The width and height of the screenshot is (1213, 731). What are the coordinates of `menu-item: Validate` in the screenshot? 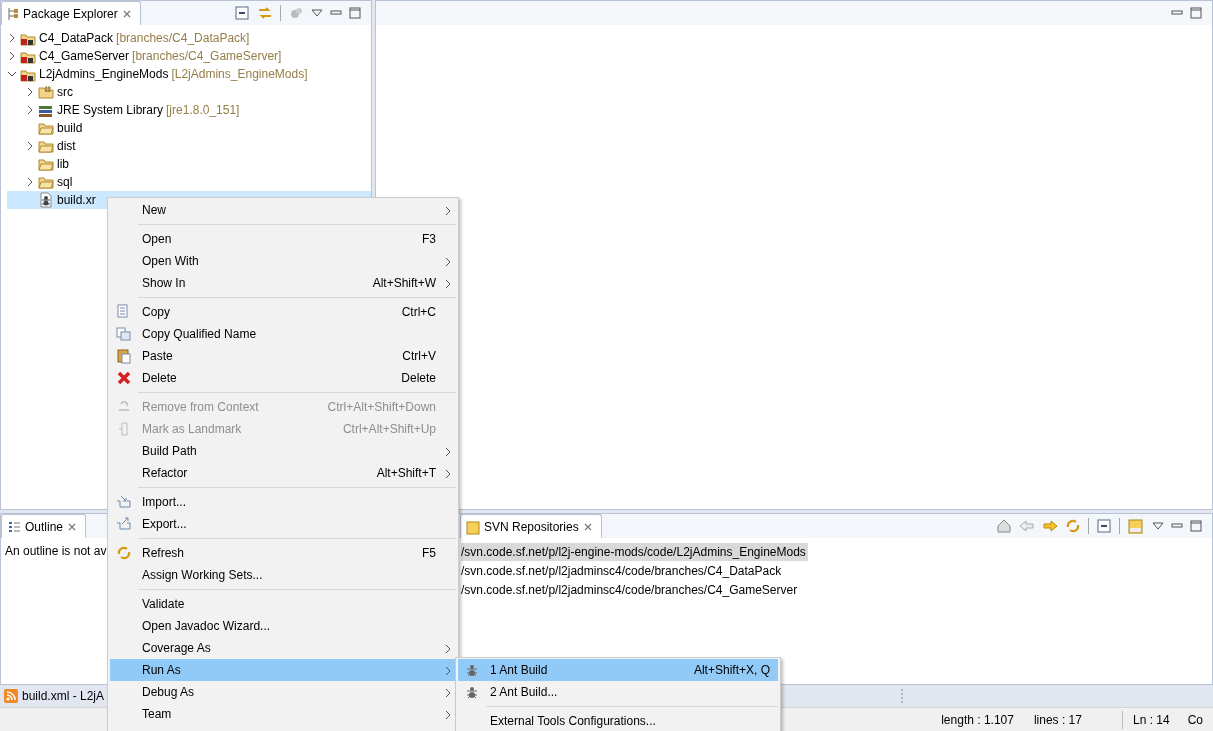 It's located at (283, 604).